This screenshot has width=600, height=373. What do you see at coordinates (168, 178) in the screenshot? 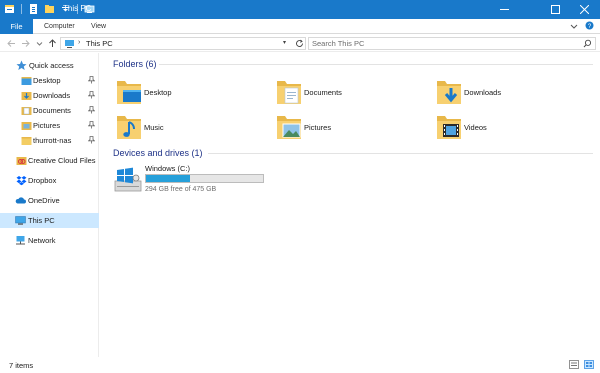
I see `drive-usage-fill` at bounding box center [168, 178].